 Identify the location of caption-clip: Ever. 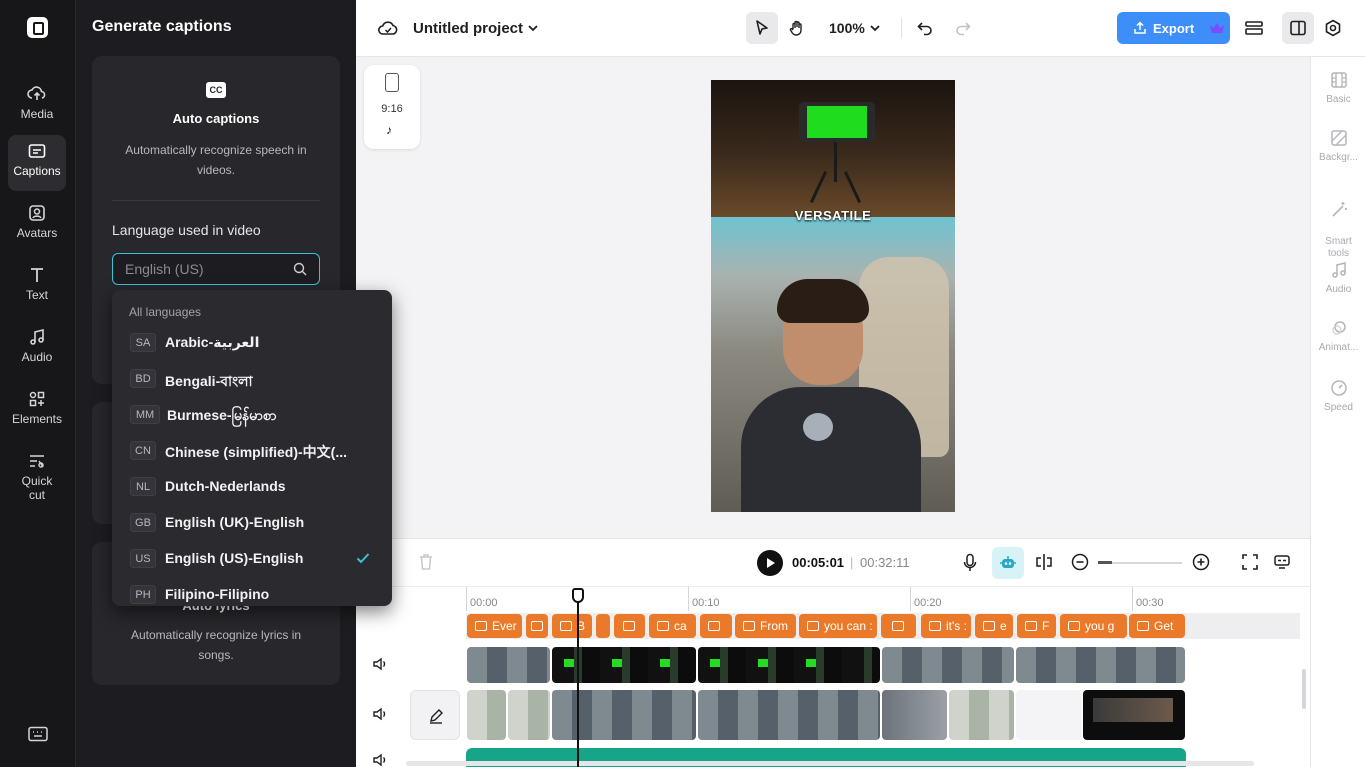
(494, 626).